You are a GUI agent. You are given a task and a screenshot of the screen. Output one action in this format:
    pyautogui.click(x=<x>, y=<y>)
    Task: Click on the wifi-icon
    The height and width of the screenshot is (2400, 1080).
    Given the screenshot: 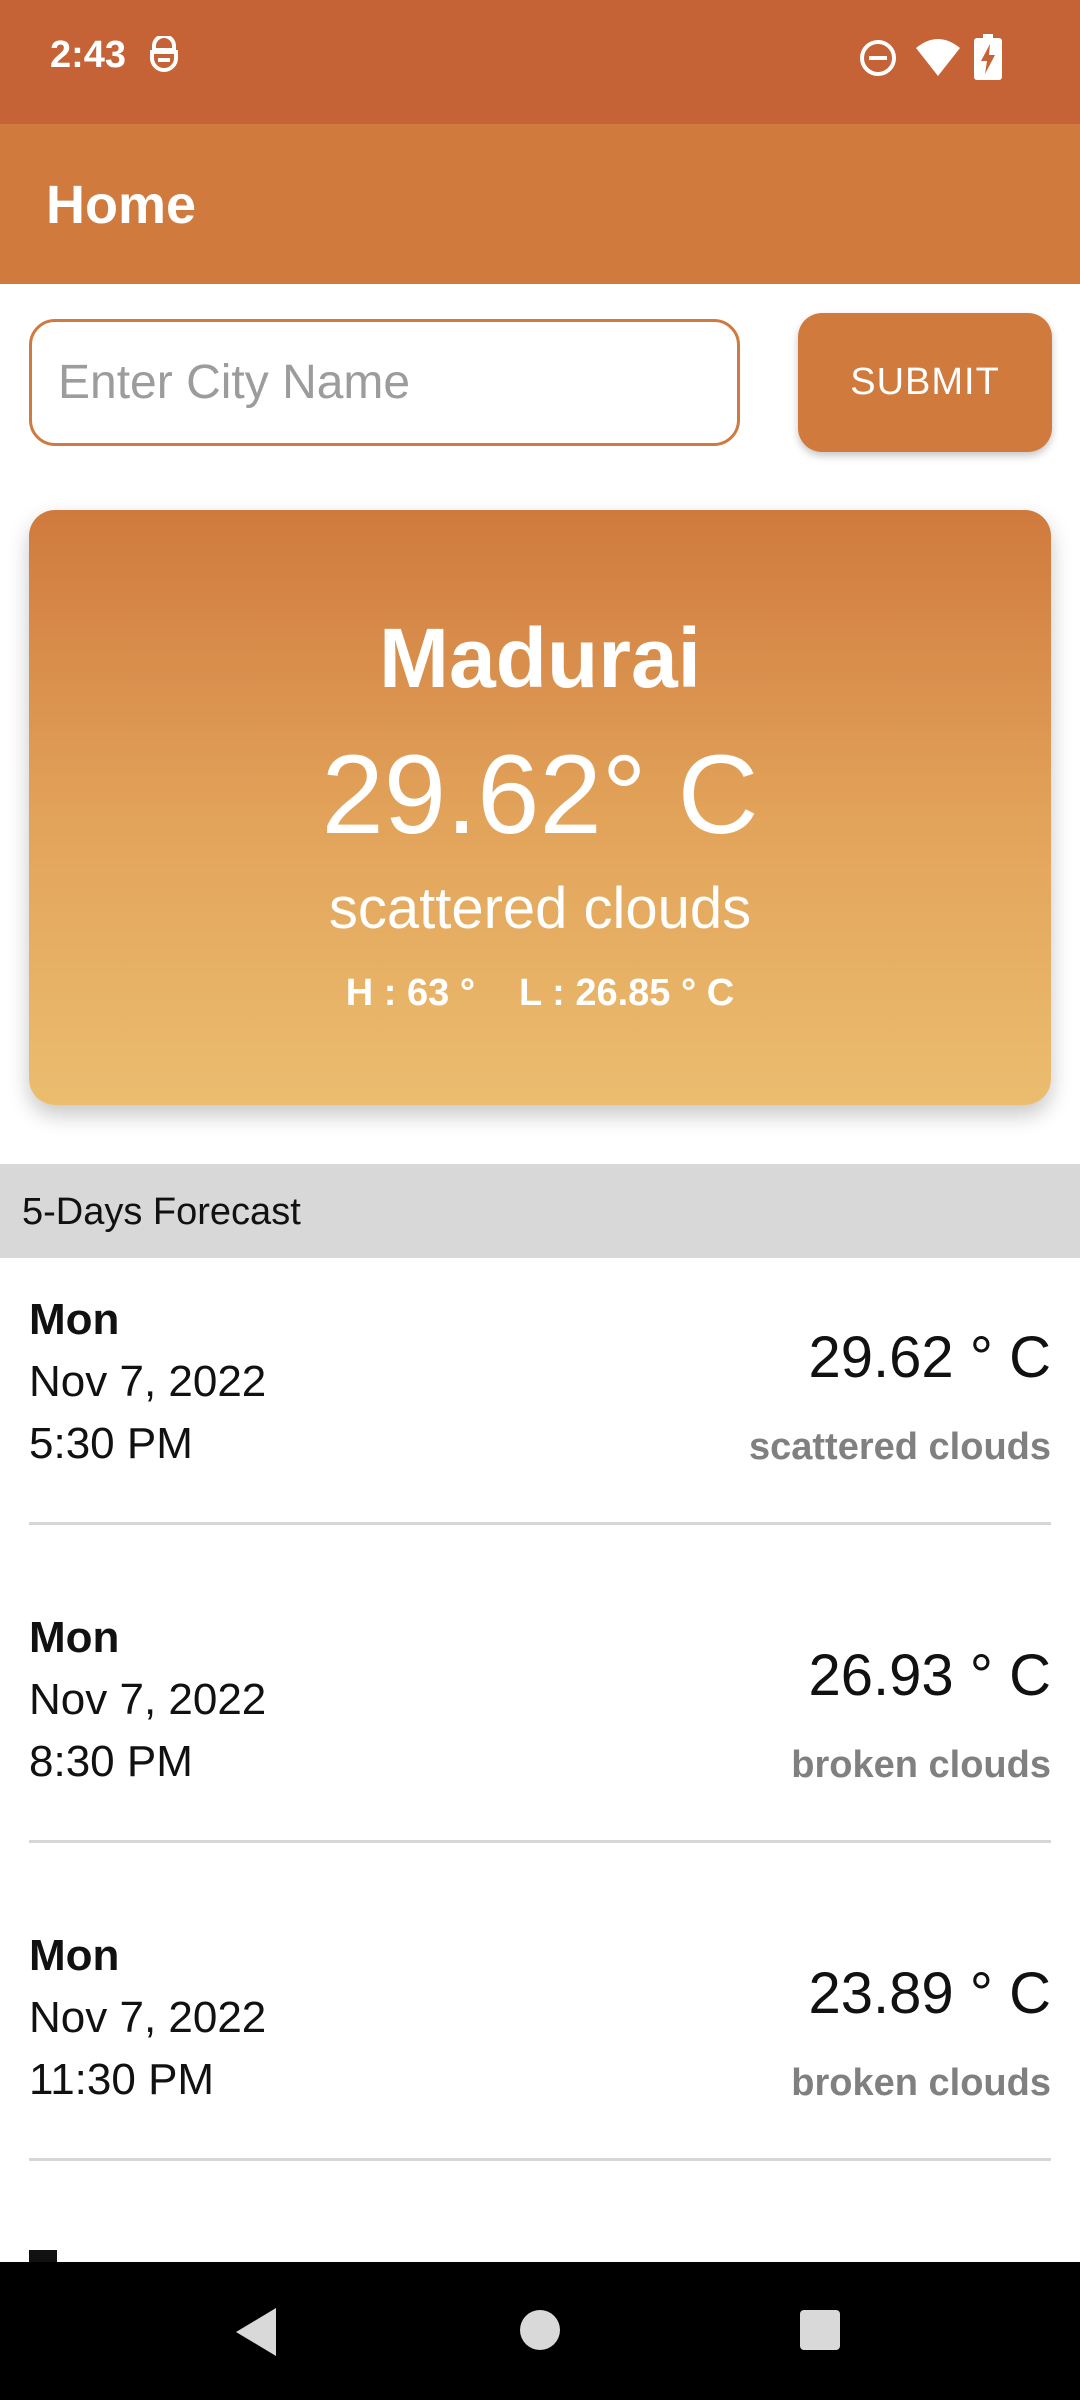 What is the action you would take?
    pyautogui.click(x=938, y=57)
    